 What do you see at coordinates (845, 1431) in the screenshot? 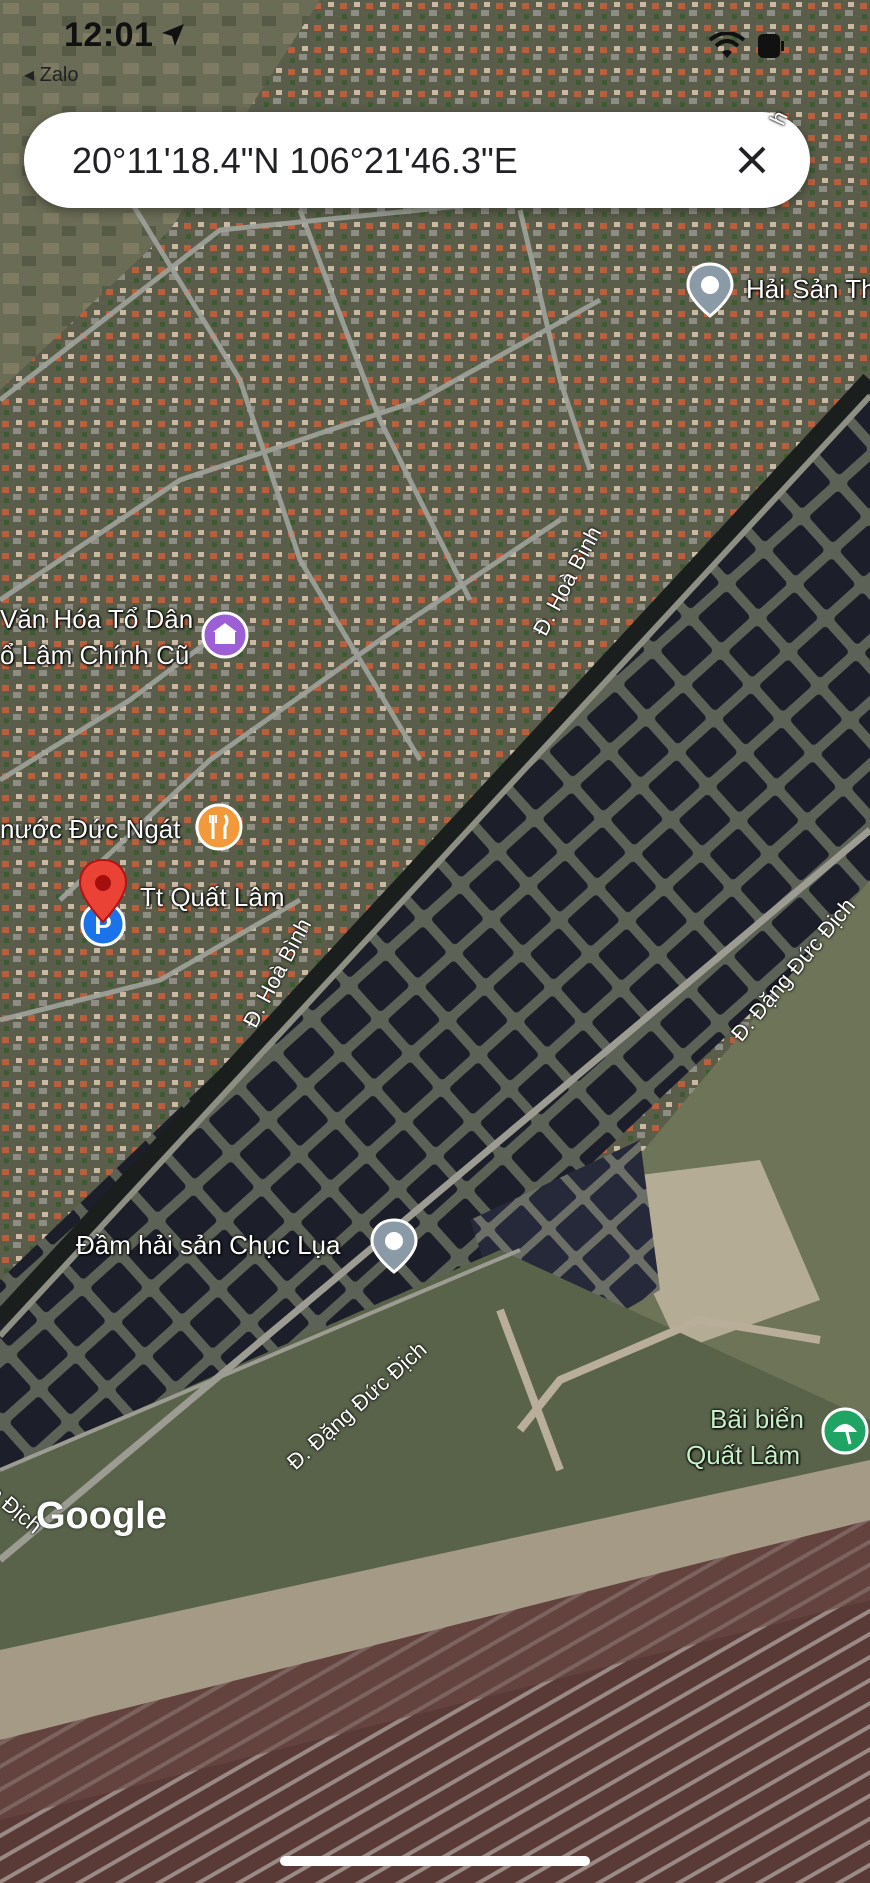
I see `beach-pin-icon` at bounding box center [845, 1431].